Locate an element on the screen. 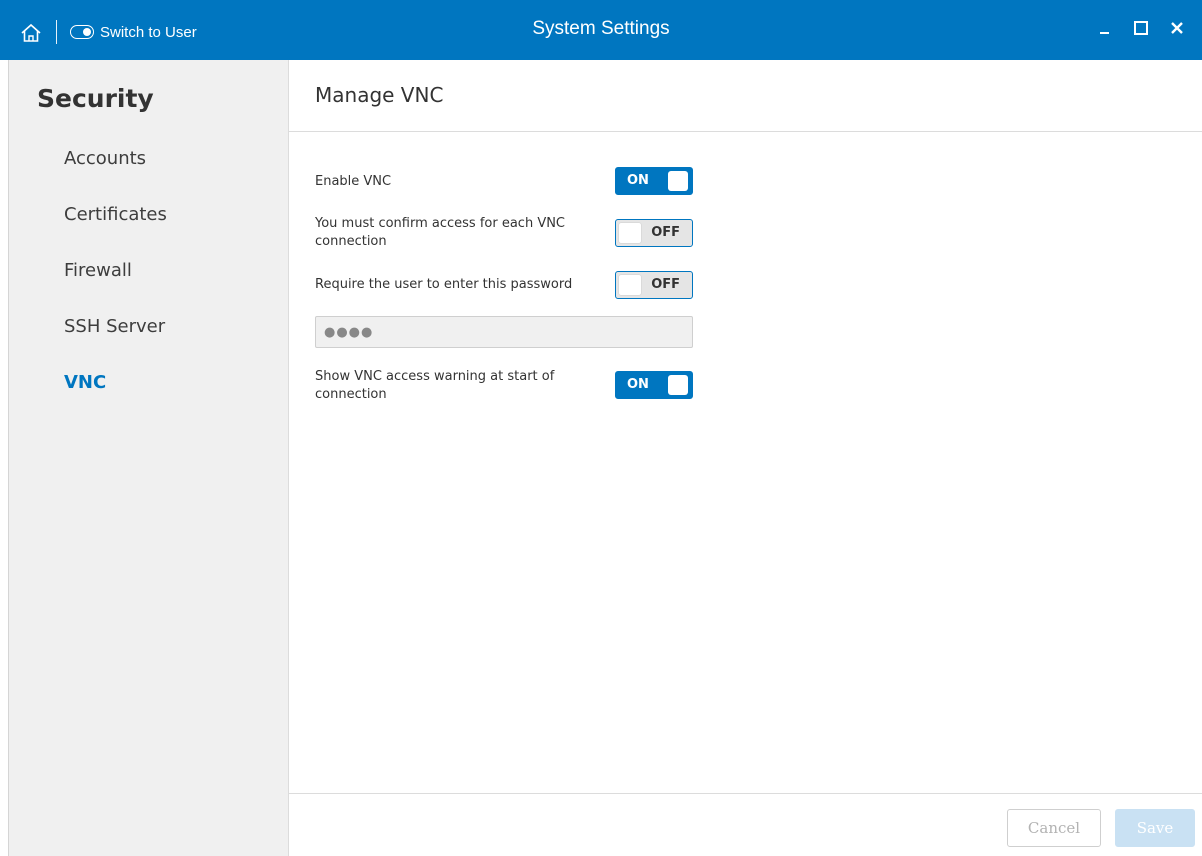 This screenshot has height=856, width=1202. sidebar-item-vnc: VNC is located at coordinates (148, 382).